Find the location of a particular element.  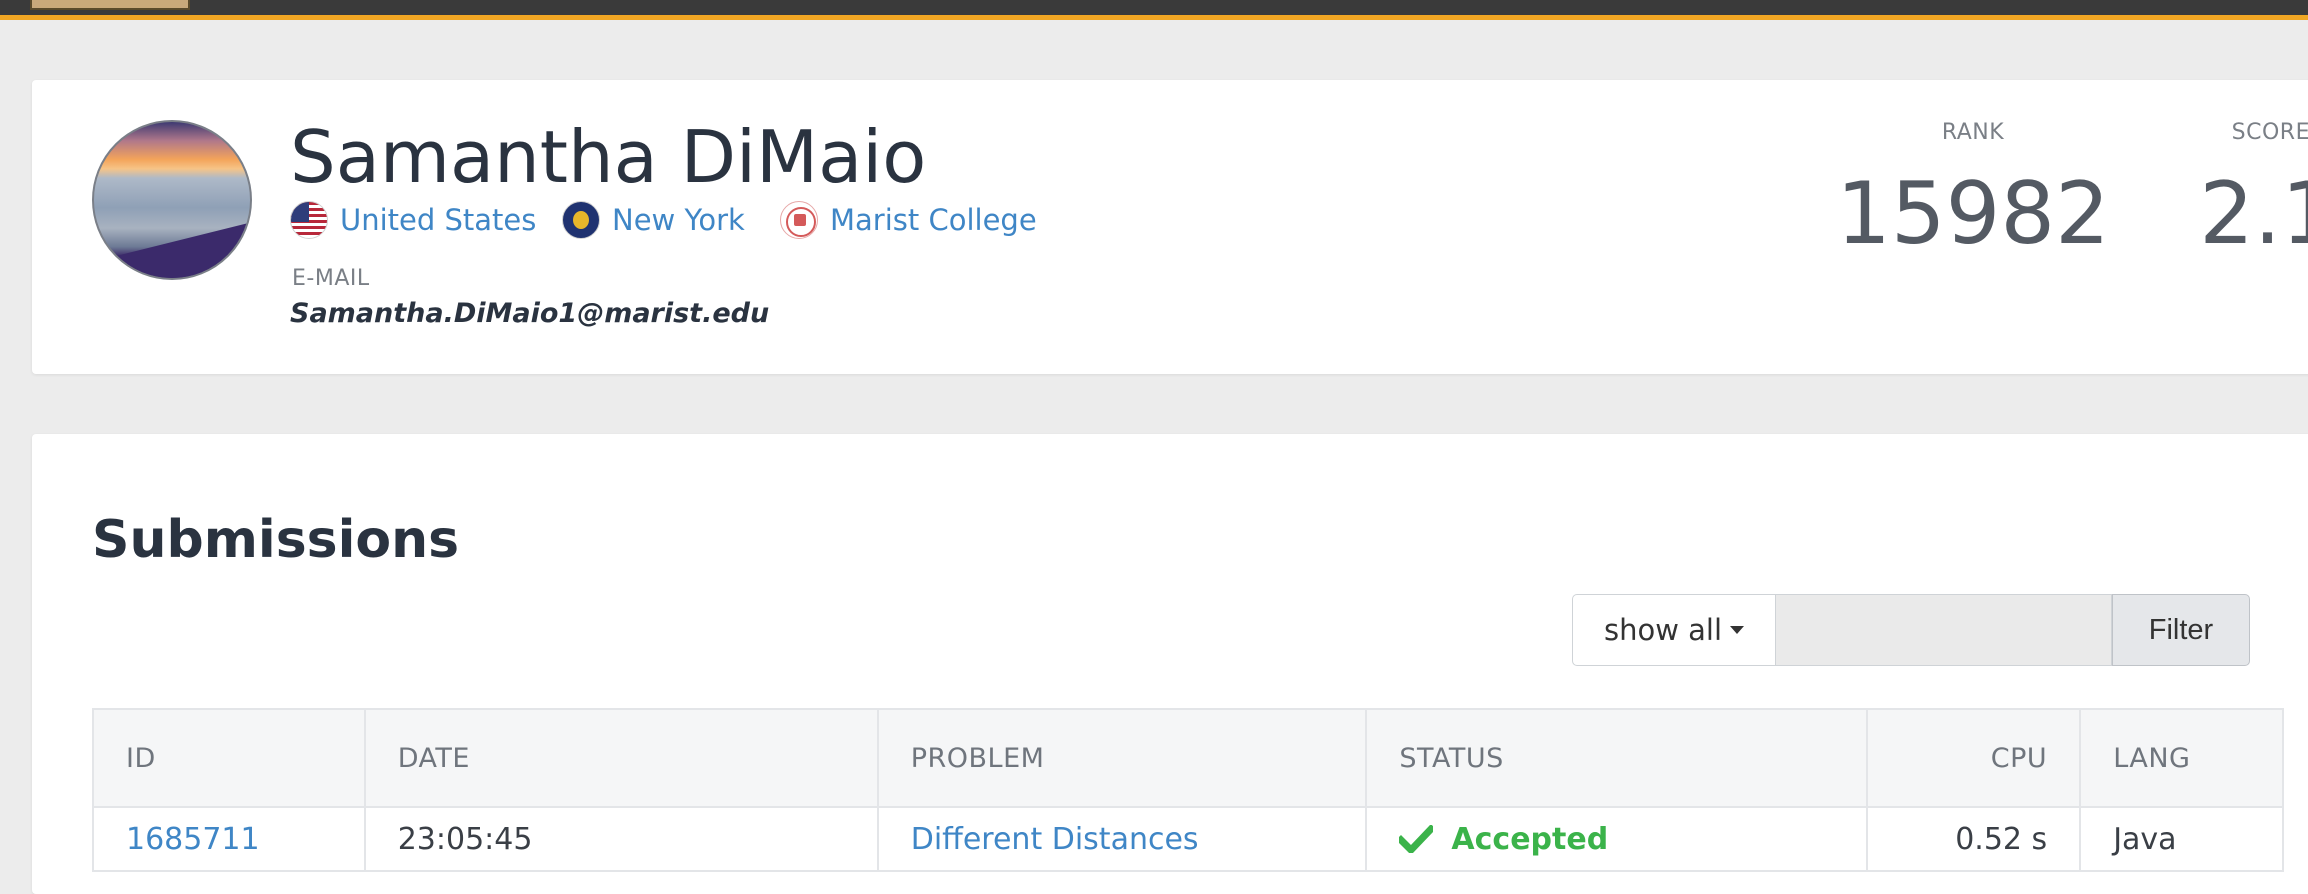

caret-down-icon is located at coordinates (1737, 630).